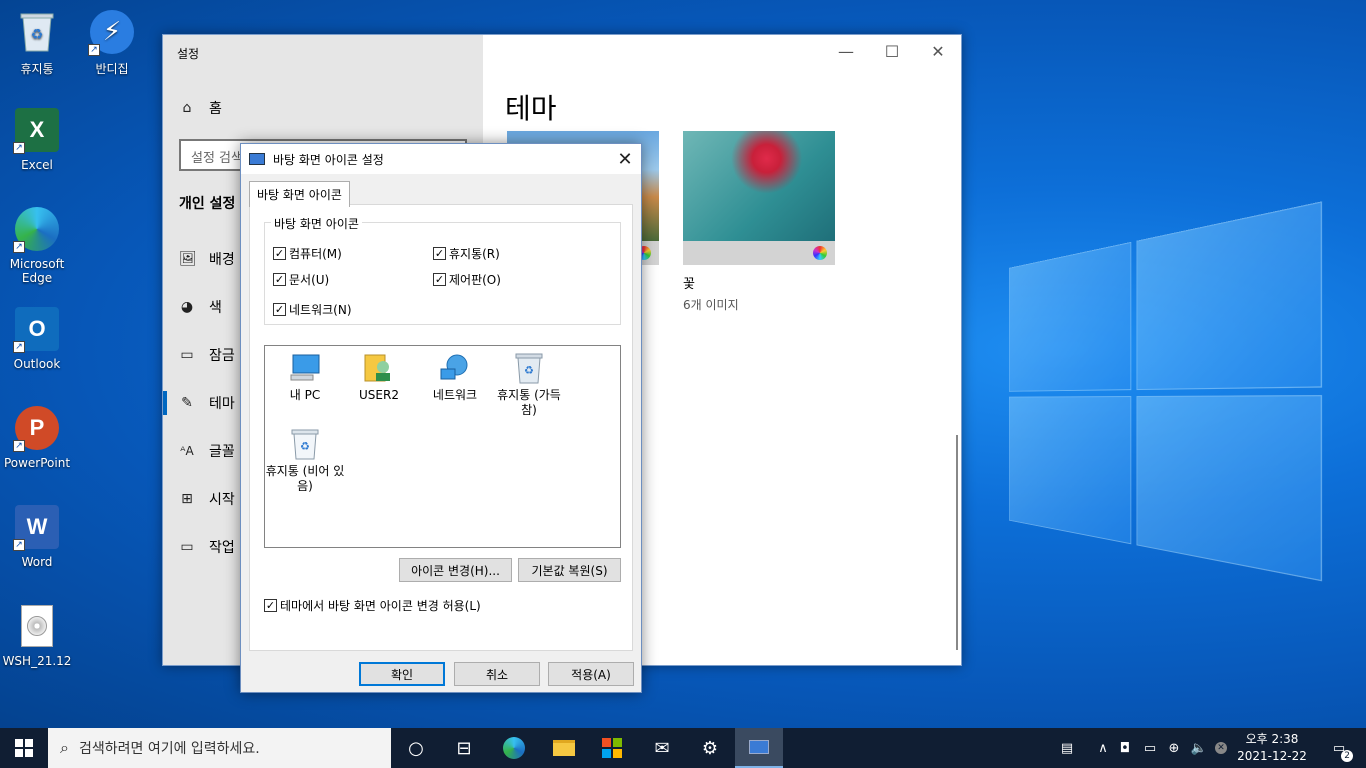  What do you see at coordinates (529, 385) in the screenshot?
I see `list-item-recycle-bin-full: ♻ 휴지통 (가득 참)` at bounding box center [529, 385].